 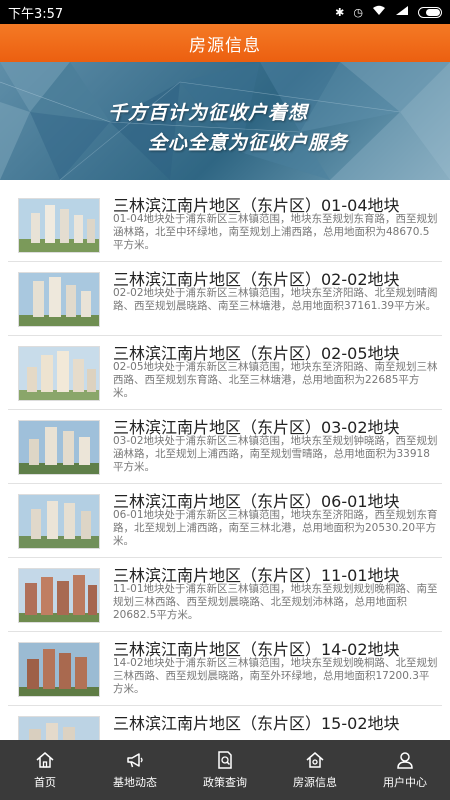 What do you see at coordinates (135, 760) in the screenshot?
I see `megaphone-icon` at bounding box center [135, 760].